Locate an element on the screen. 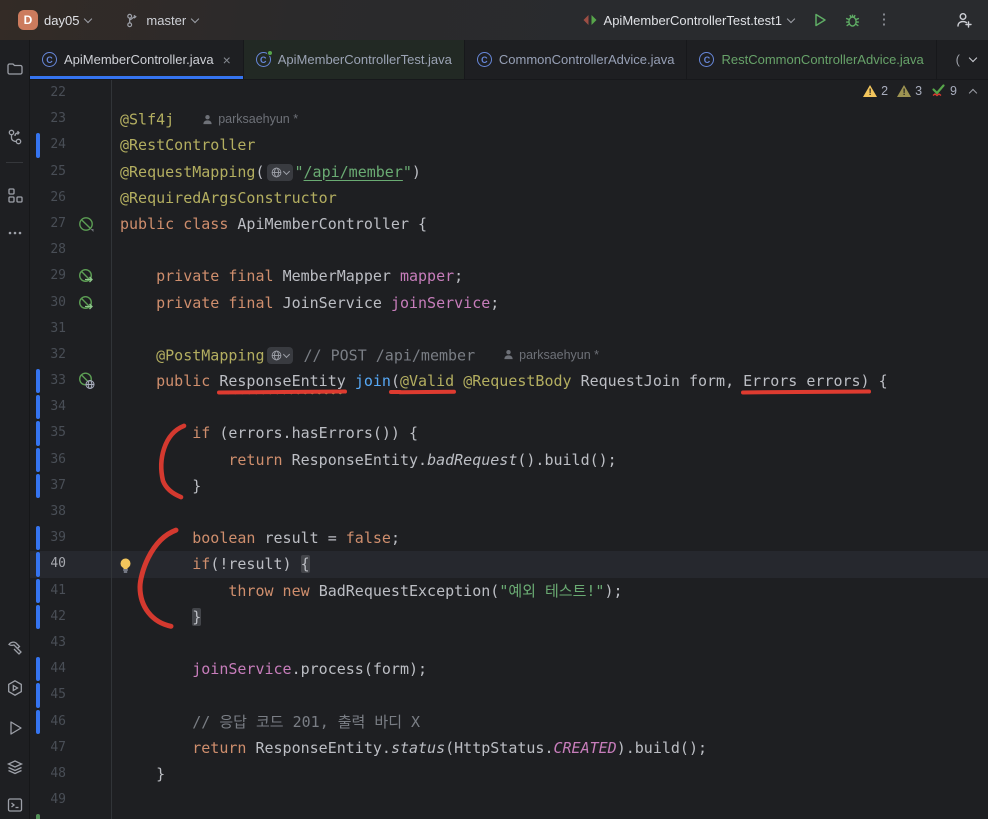  code-line: 45 is located at coordinates (509, 695).